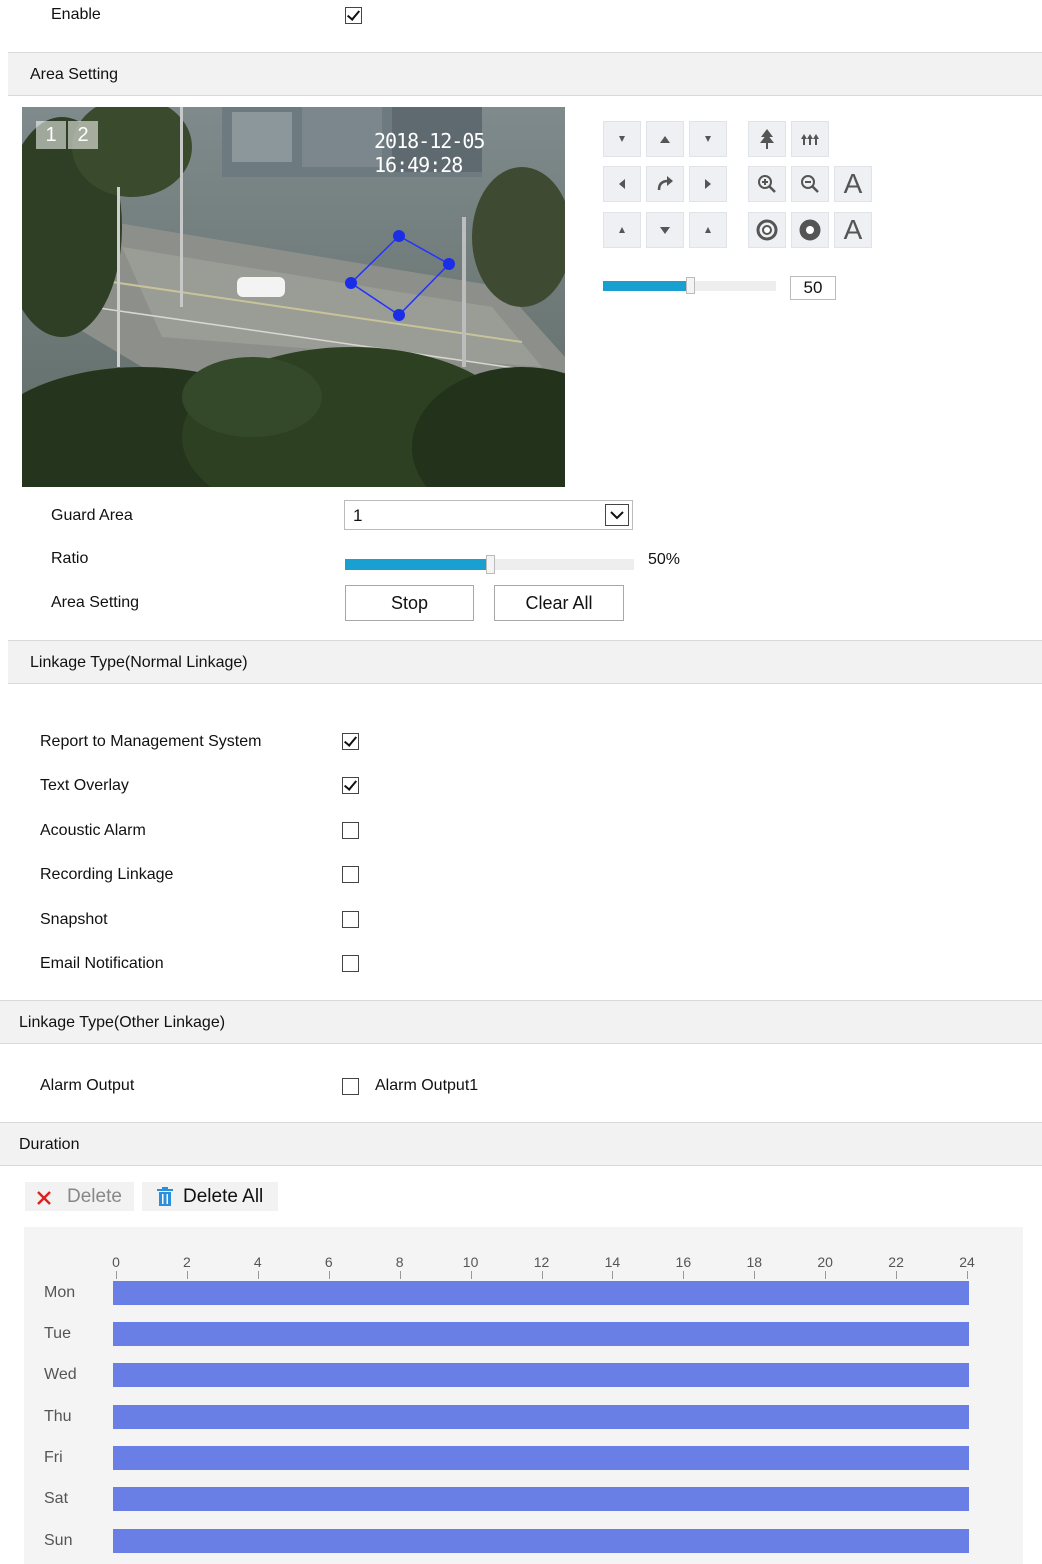  What do you see at coordinates (57, 1333) in the screenshot?
I see `day-label-tue: Tue` at bounding box center [57, 1333].